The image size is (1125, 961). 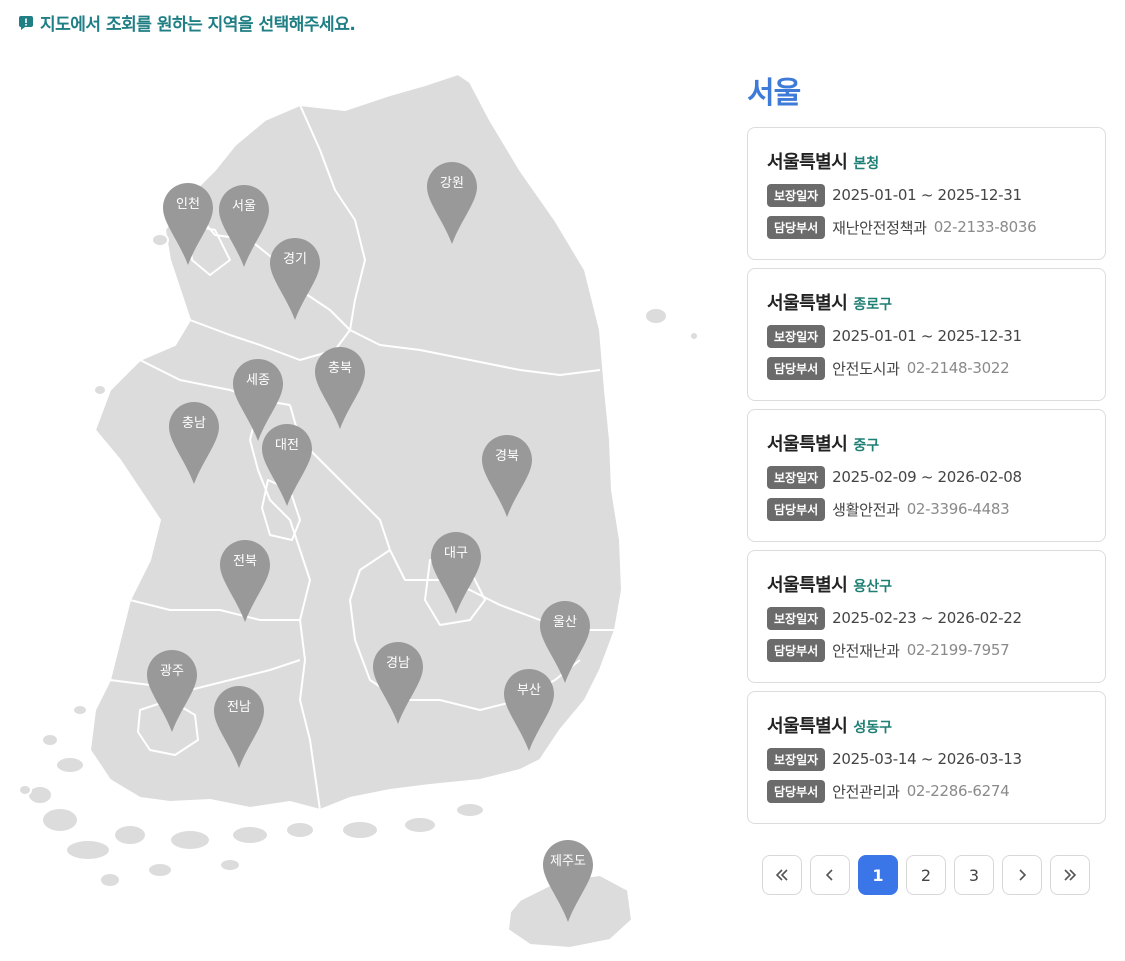 I want to click on chevron-right-icon, so click(x=1023, y=875).